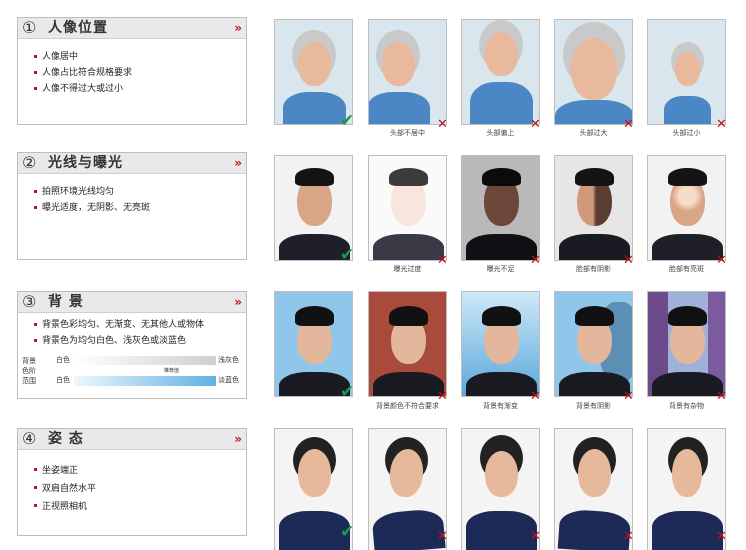 This screenshot has height=550, width=746. Describe the element at coordinates (29, 371) in the screenshot. I see `color-scale-side-label: 背景色阶范围` at that location.